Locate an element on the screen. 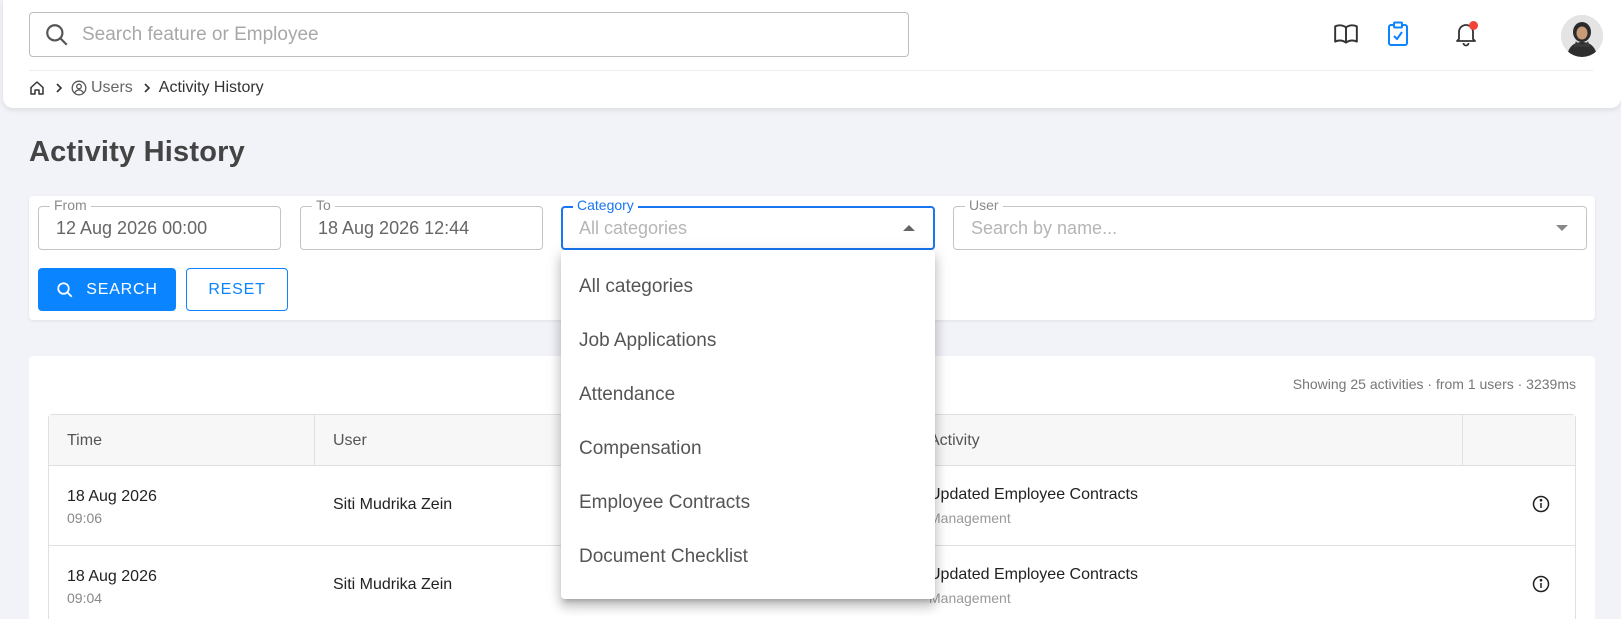 Image resolution: width=1621 pixels, height=619 pixels. reset-button-label: RESET is located at coordinates (237, 289).